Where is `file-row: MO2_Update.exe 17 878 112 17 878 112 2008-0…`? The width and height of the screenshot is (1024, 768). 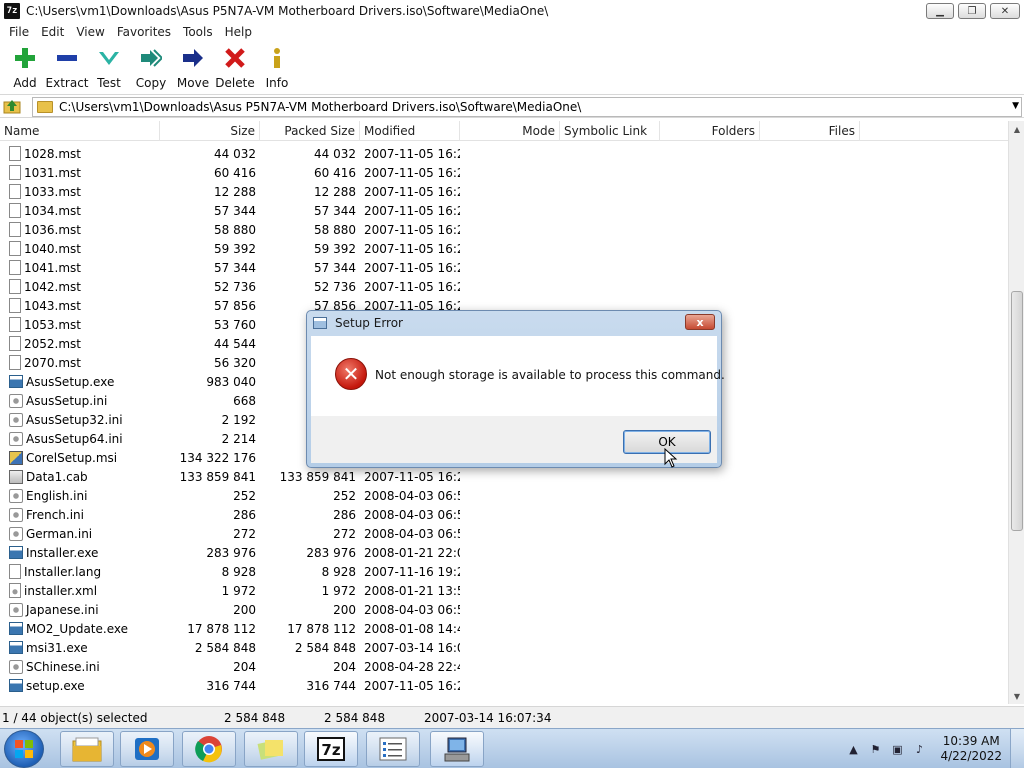 file-row: MO2_Update.exe 17 878 112 17 878 112 2008-0… is located at coordinates (504, 628).